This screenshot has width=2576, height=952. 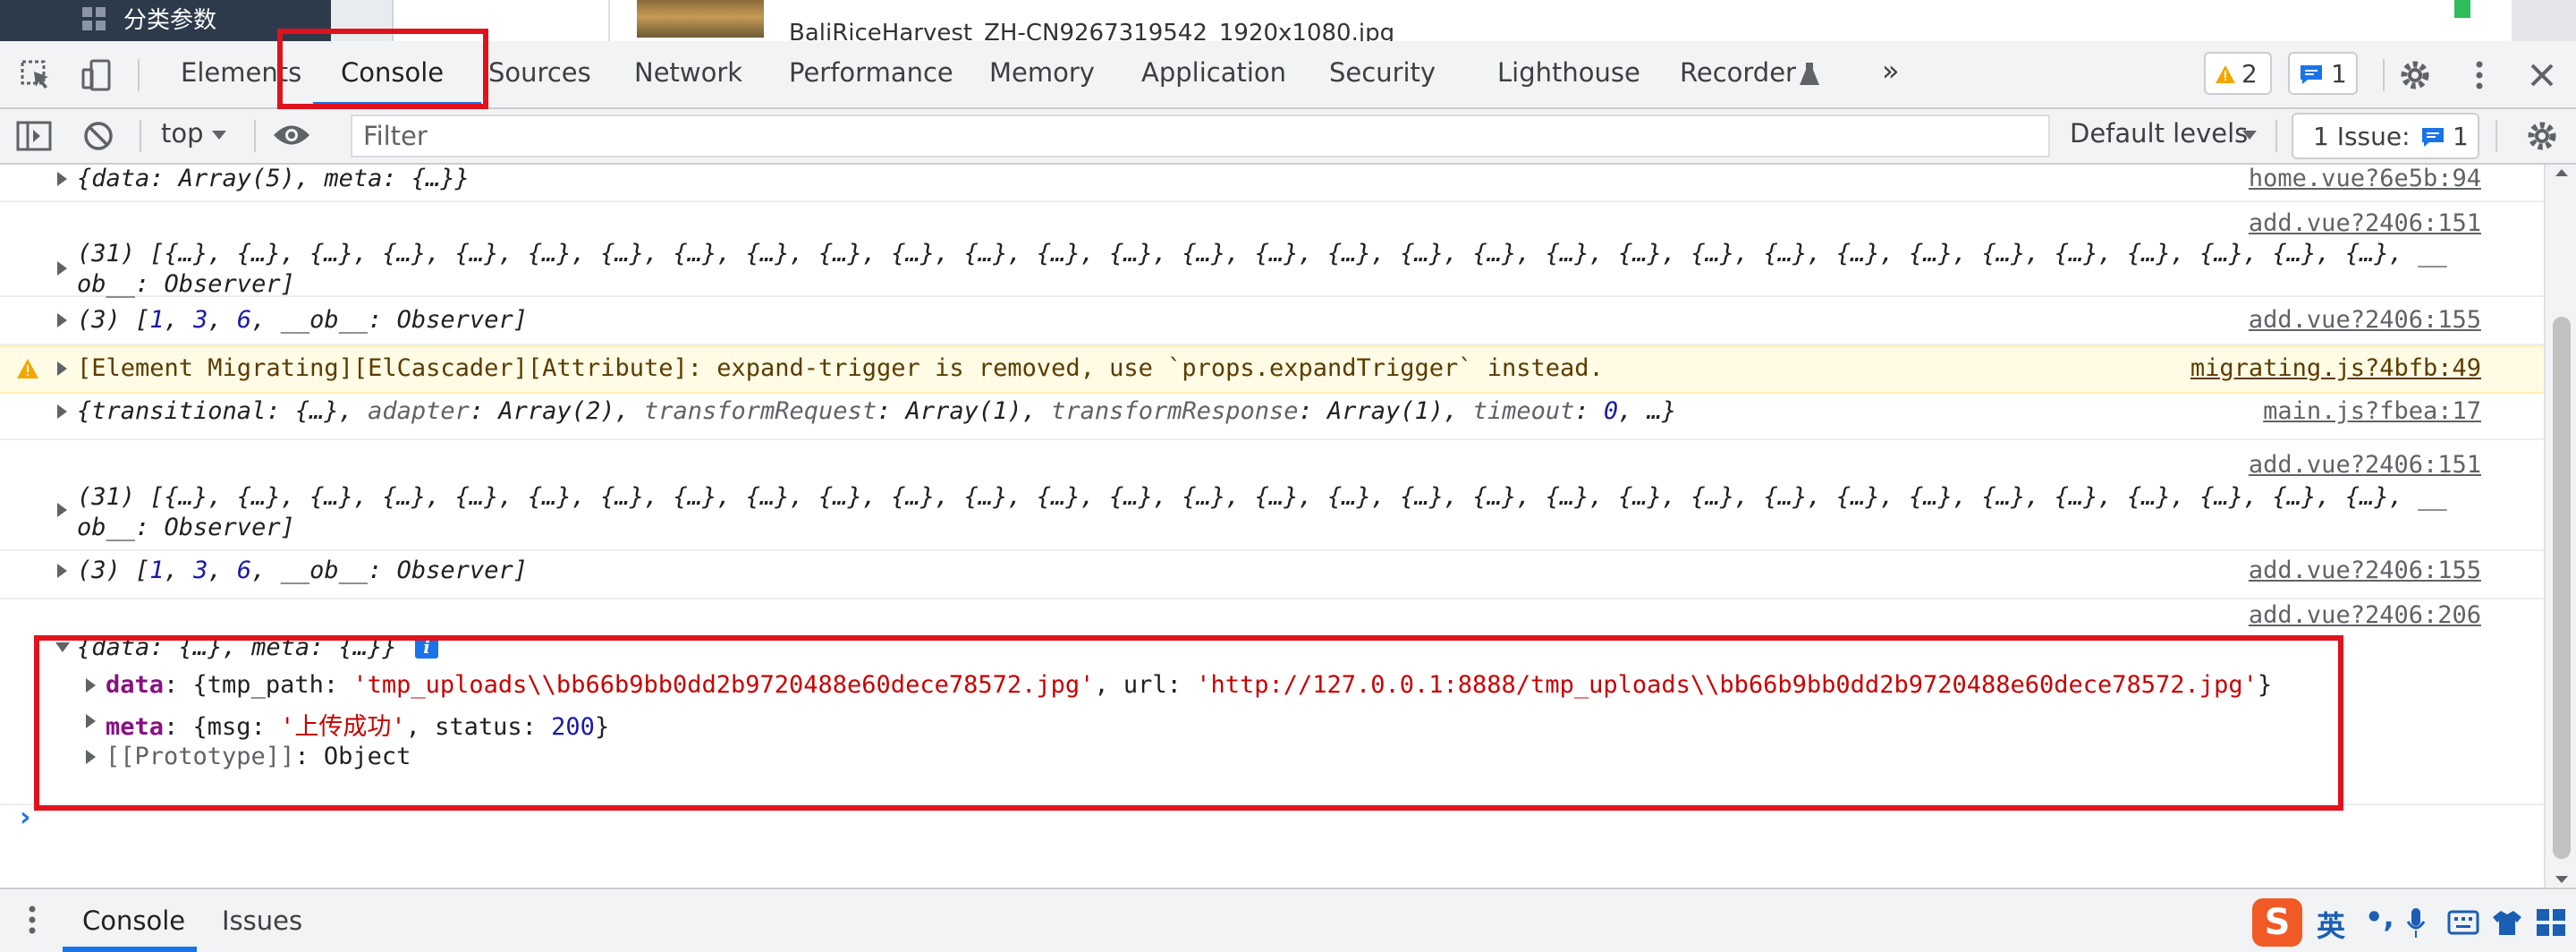 I want to click on log-source-link: add.vue?2406:206, so click(x=2365, y=615).